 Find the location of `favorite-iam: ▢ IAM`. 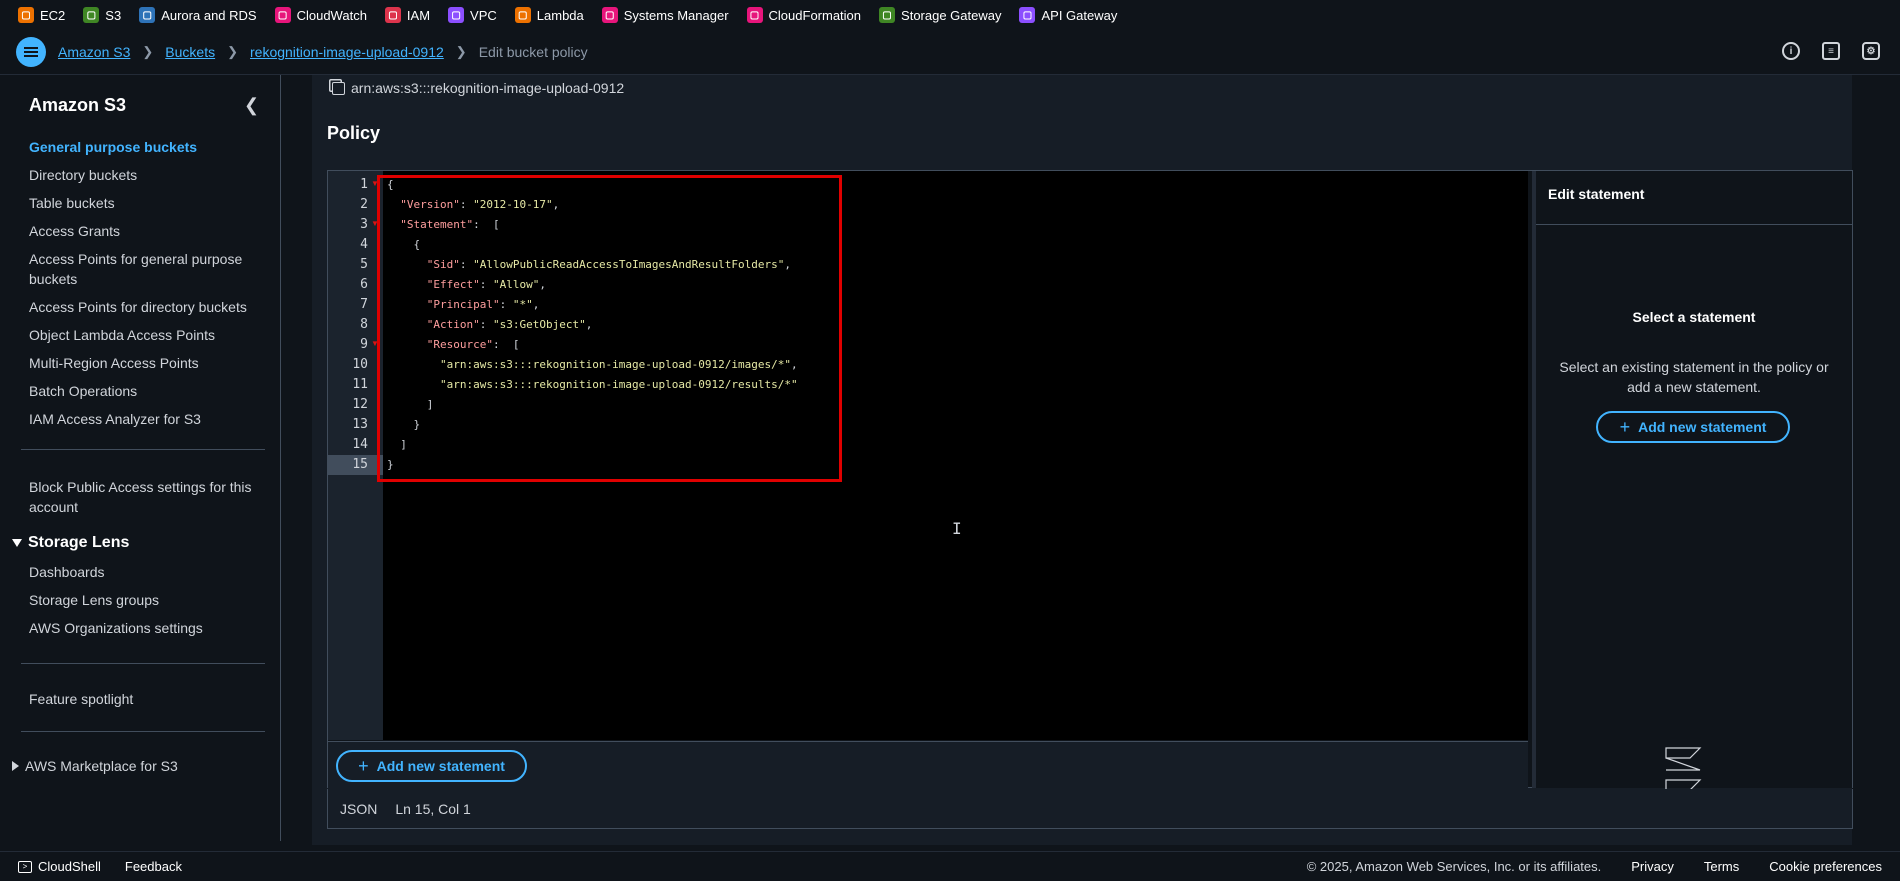

favorite-iam: ▢ IAM is located at coordinates (407, 15).